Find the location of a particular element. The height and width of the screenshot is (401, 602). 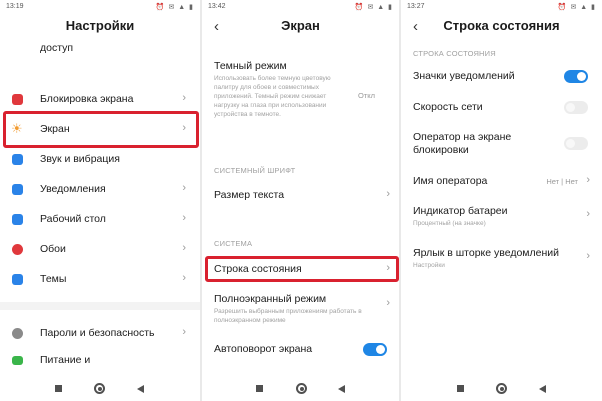

status-bar-label: Строка состояния is located at coordinates (258, 269).